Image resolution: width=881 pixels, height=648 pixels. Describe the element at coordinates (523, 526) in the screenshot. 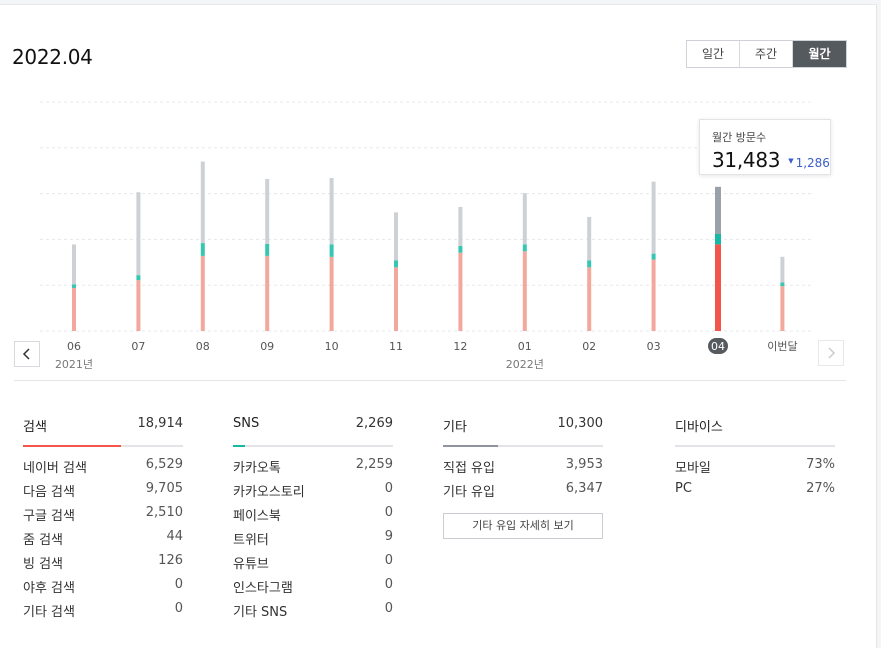

I see `other-detail-button: 기타 유입 자세히 보기` at that location.